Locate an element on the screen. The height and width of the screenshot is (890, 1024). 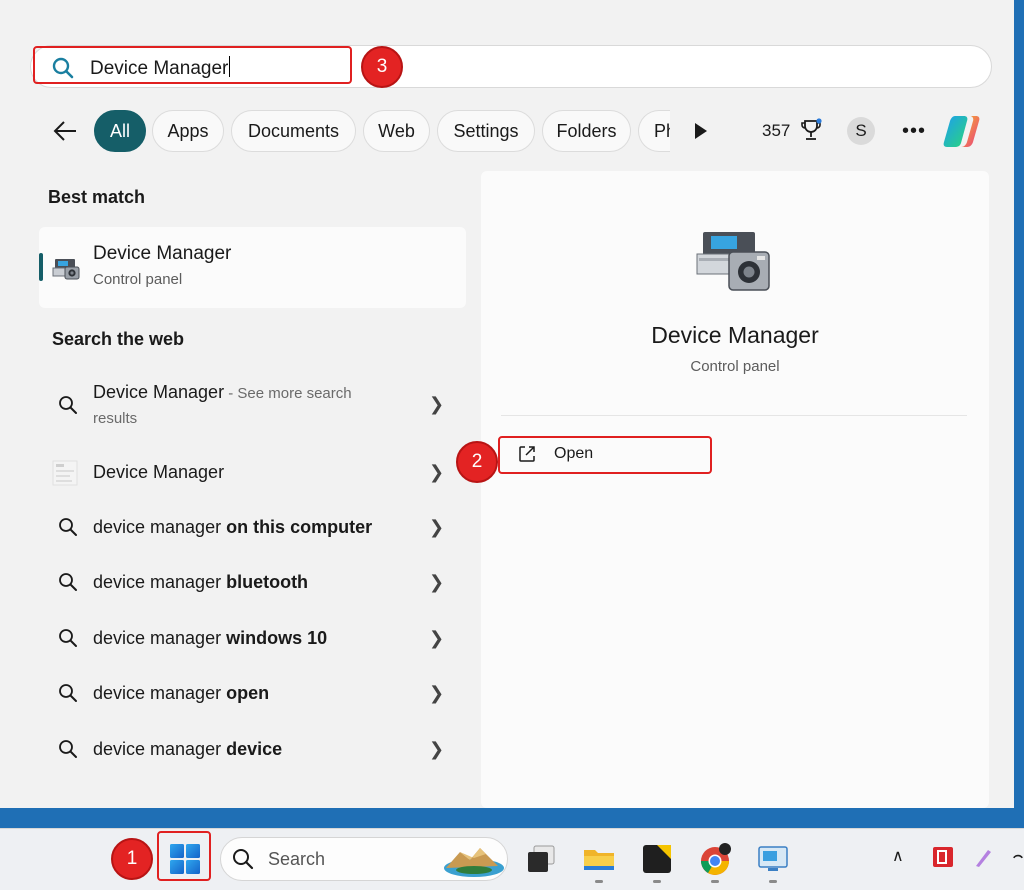
web-result-text: device manager open is located at coordinates (181, 693).